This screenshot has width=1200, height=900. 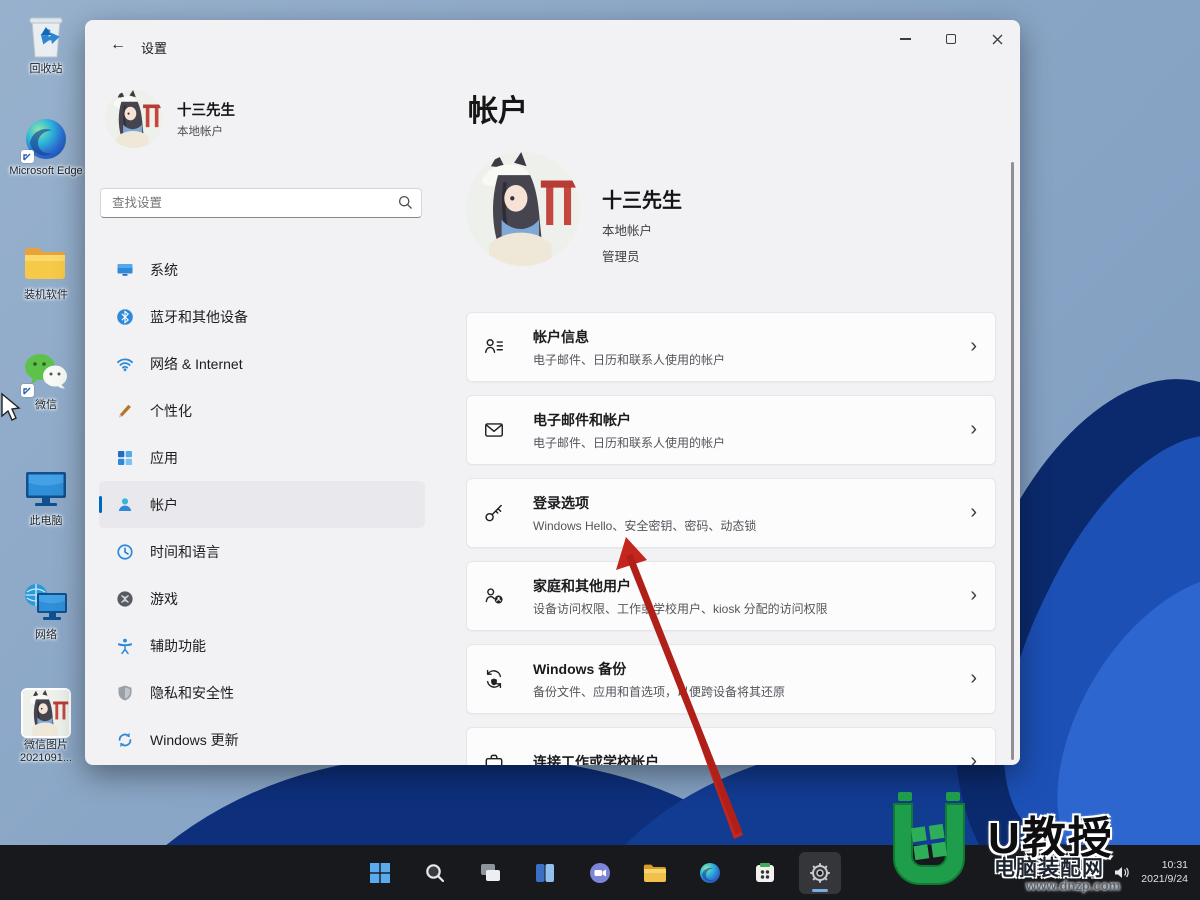 What do you see at coordinates (164, 504) in the screenshot?
I see `sidebar-item-label: 帐户` at bounding box center [164, 504].